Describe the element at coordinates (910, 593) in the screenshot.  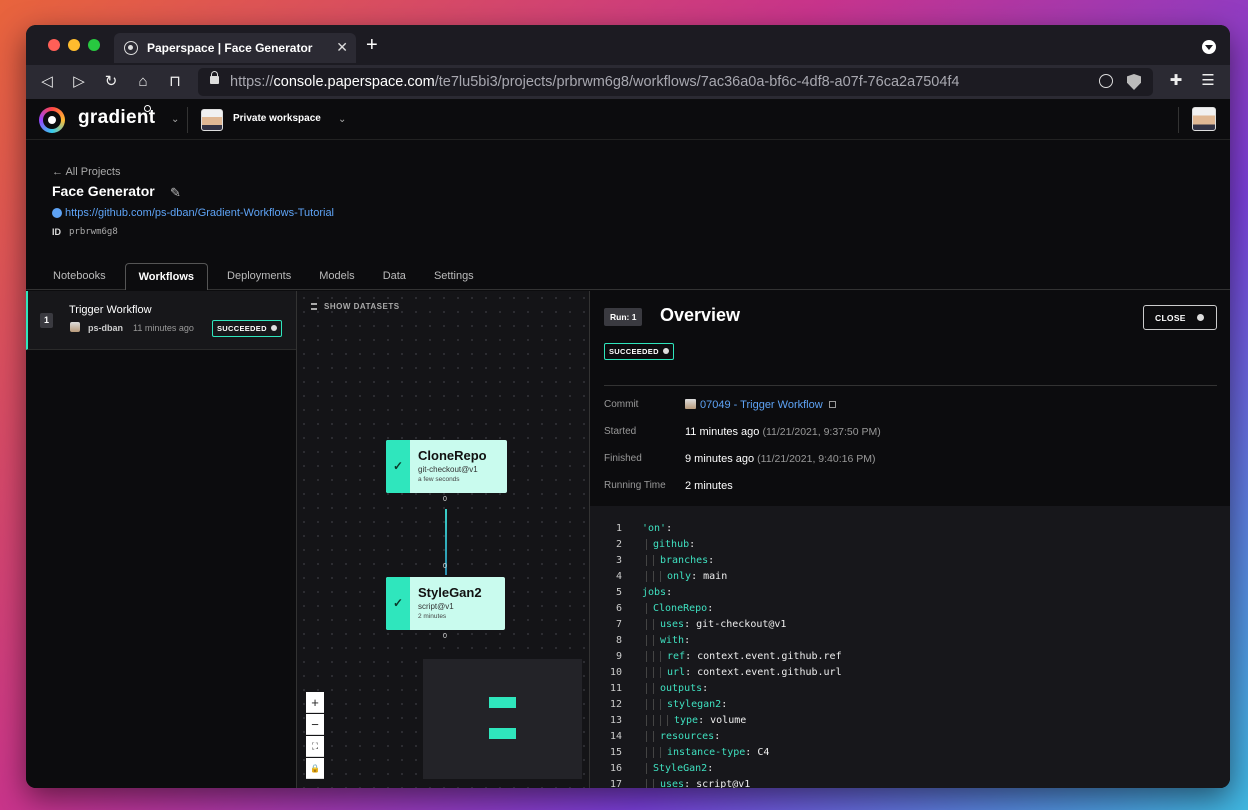
I see `code-line: 5 jobs:` at that location.